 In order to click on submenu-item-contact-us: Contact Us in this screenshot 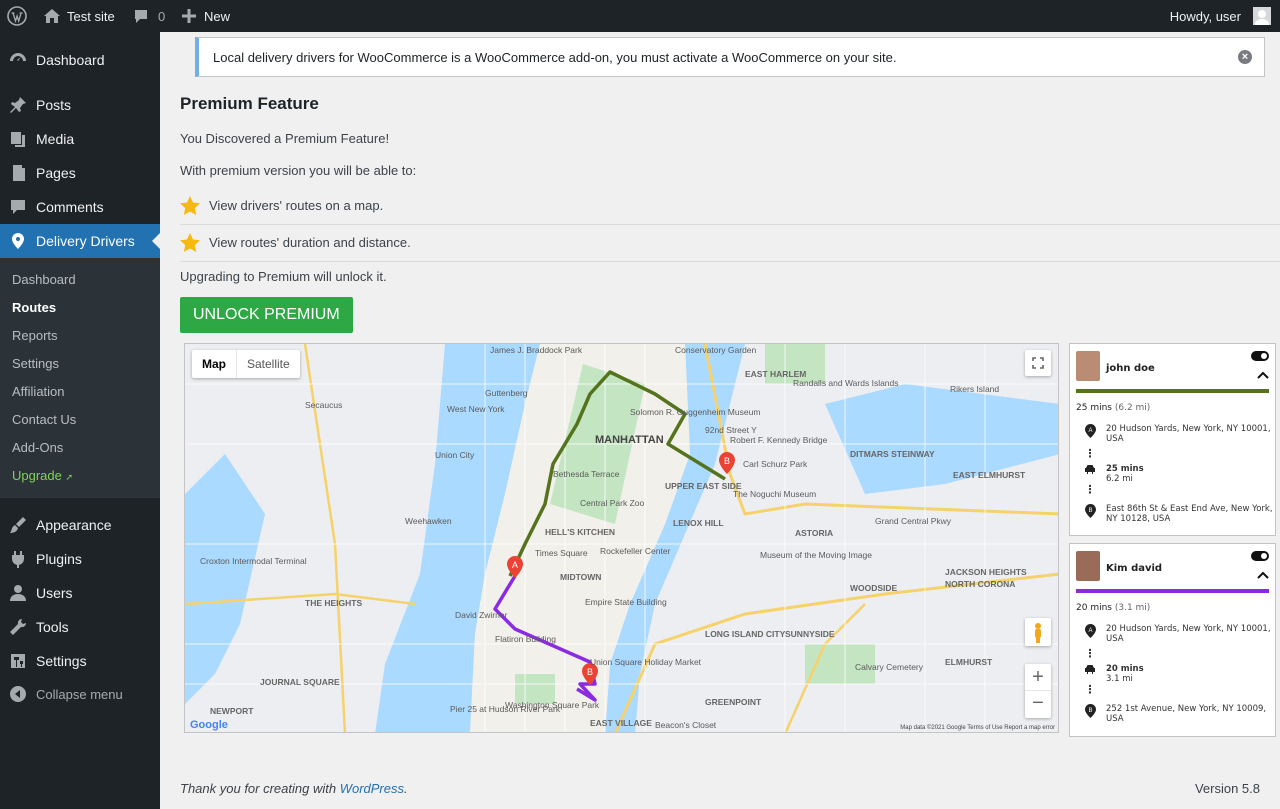, I will do `click(44, 419)`.